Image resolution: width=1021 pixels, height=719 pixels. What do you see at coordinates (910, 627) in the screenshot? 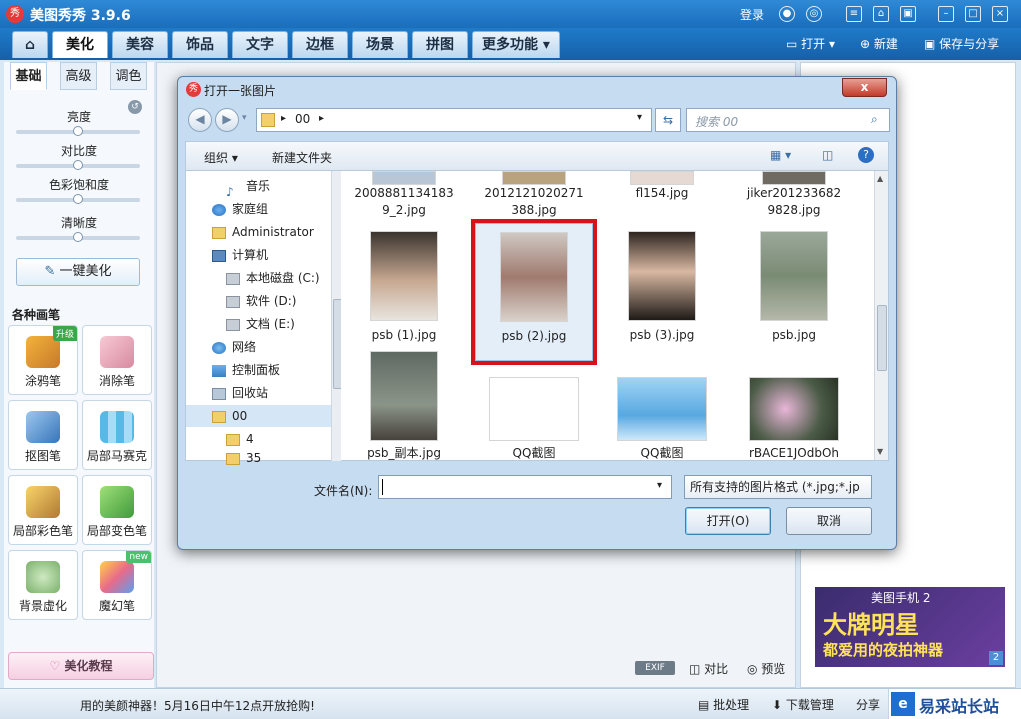
I see `ad-banner: 美图手机 2 大牌明星 都爱用的夜拍神器 2` at bounding box center [910, 627].